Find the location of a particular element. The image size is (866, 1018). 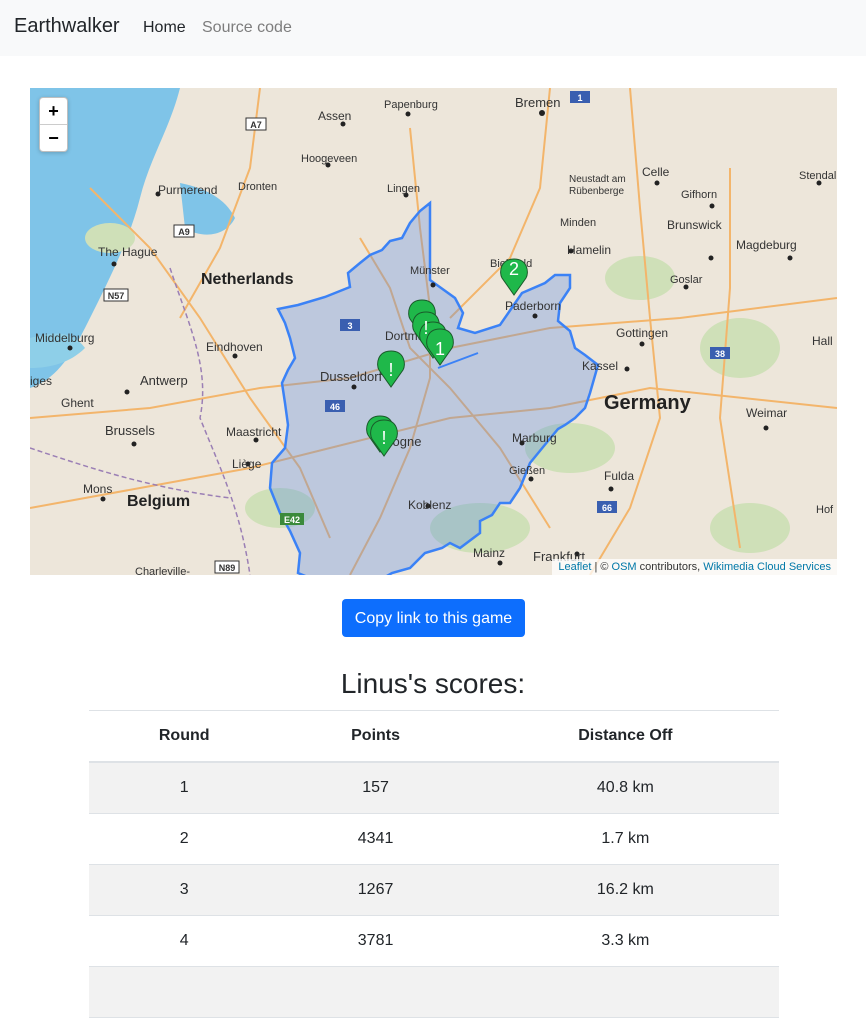

cell-round: 3 is located at coordinates (184, 890).